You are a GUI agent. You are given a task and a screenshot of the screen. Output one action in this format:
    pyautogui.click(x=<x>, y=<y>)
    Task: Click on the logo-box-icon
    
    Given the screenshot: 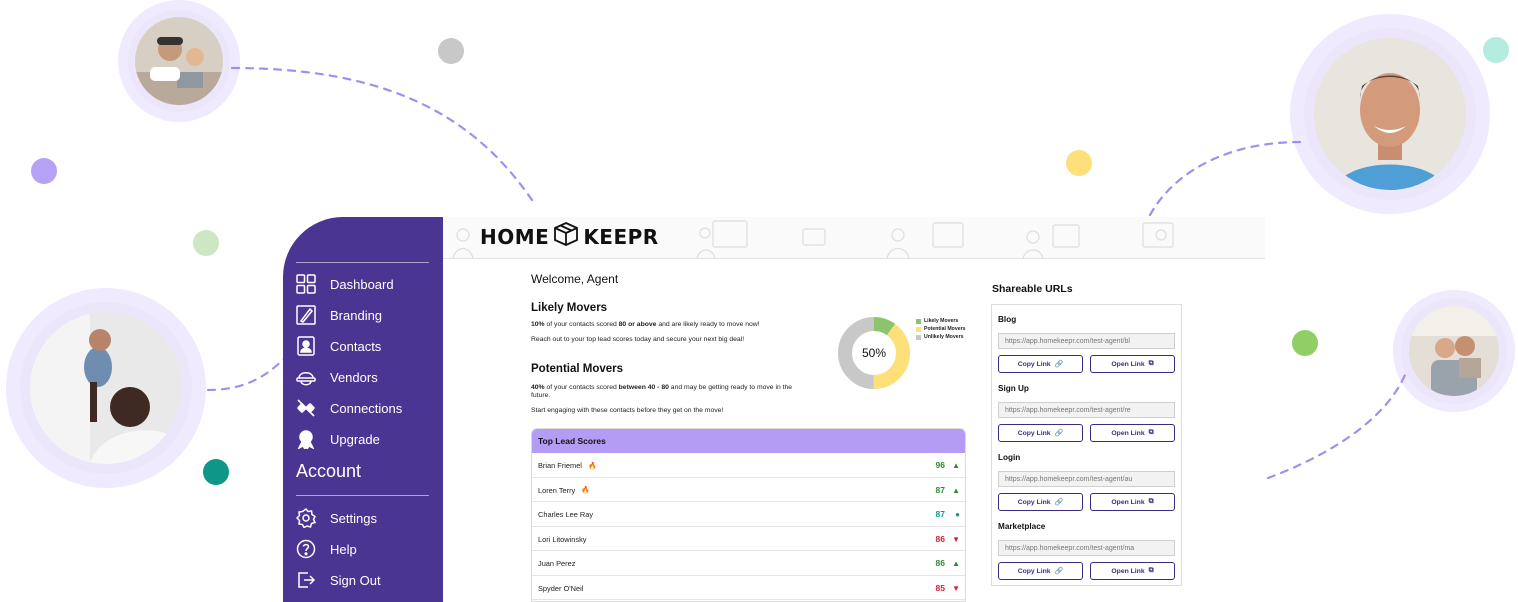 What is the action you would take?
    pyautogui.click(x=566, y=236)
    